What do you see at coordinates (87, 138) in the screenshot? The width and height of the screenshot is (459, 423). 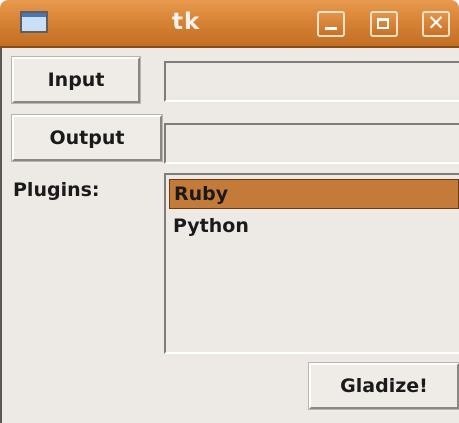 I see `output-button: Output` at bounding box center [87, 138].